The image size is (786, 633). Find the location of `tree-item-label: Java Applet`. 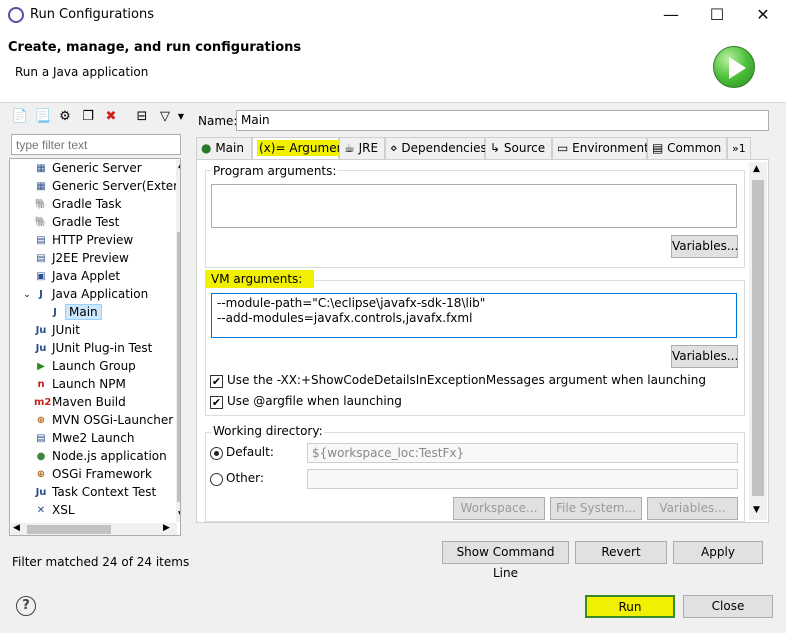

tree-item-label: Java Applet is located at coordinates (86, 276).